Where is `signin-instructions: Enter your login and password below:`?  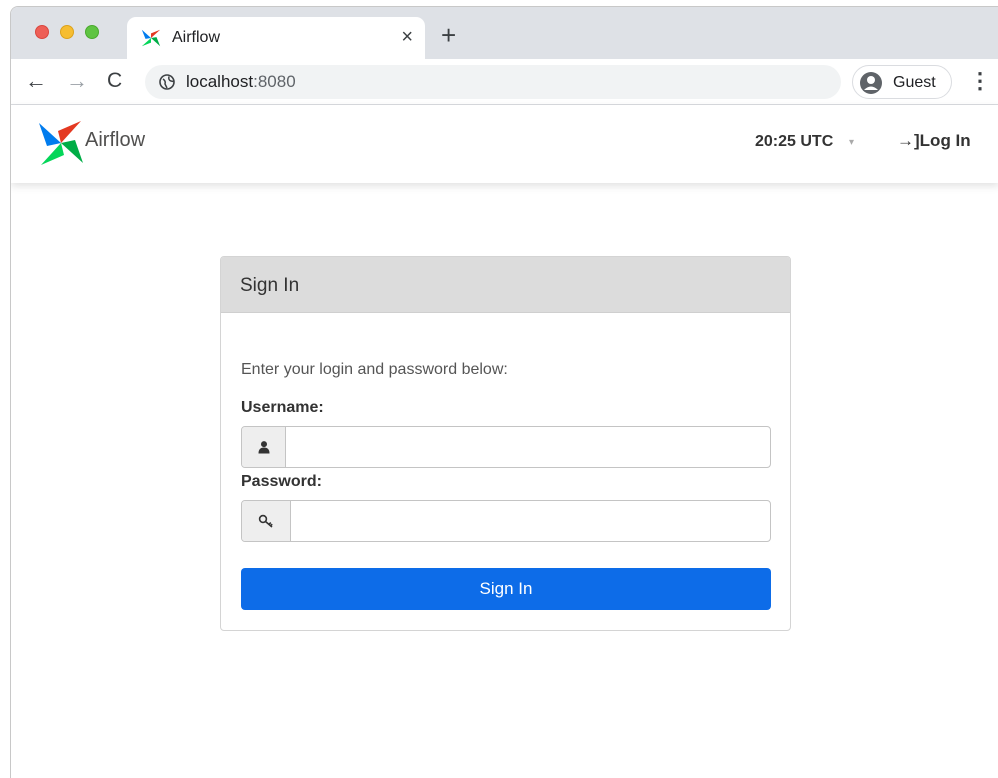
signin-instructions: Enter your login and password below: is located at coordinates (374, 369).